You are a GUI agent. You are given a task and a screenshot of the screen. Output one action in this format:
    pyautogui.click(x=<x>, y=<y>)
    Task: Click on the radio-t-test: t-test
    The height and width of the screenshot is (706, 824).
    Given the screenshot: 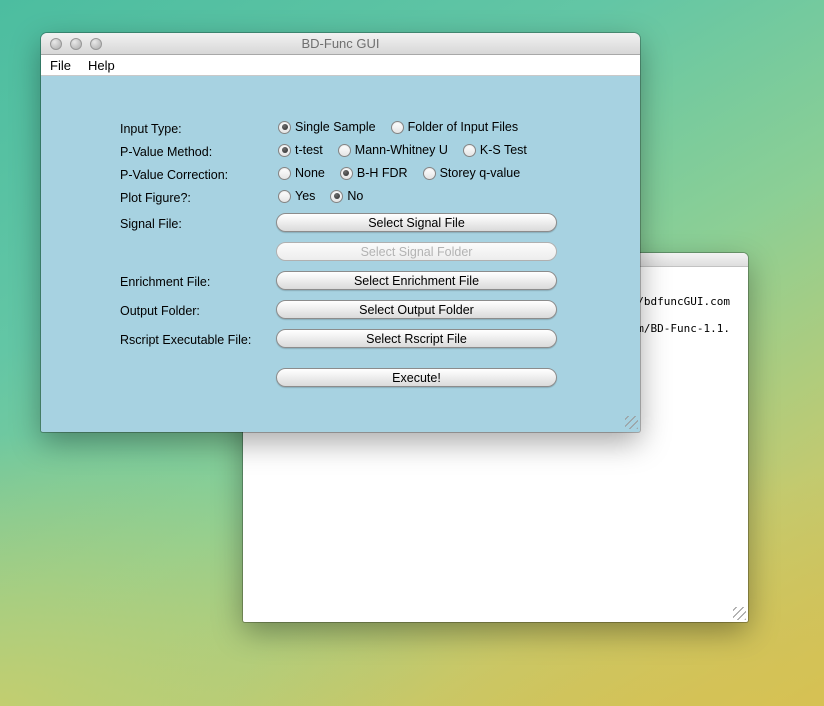 What is the action you would take?
    pyautogui.click(x=300, y=150)
    